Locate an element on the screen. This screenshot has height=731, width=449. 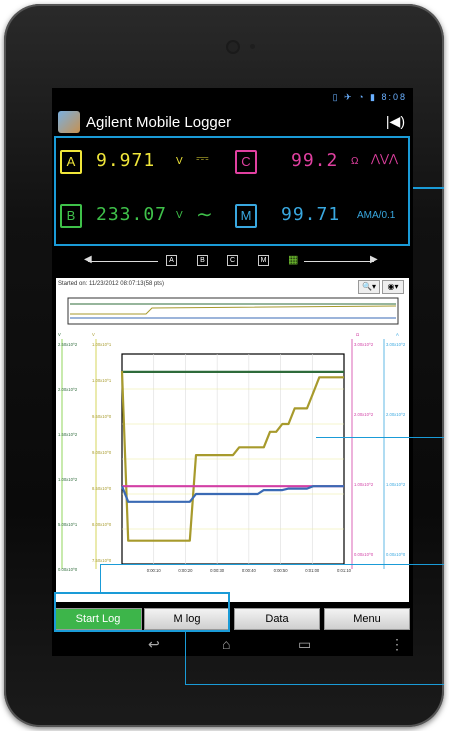
back-icon: ↩ is located at coordinates (154, 644).